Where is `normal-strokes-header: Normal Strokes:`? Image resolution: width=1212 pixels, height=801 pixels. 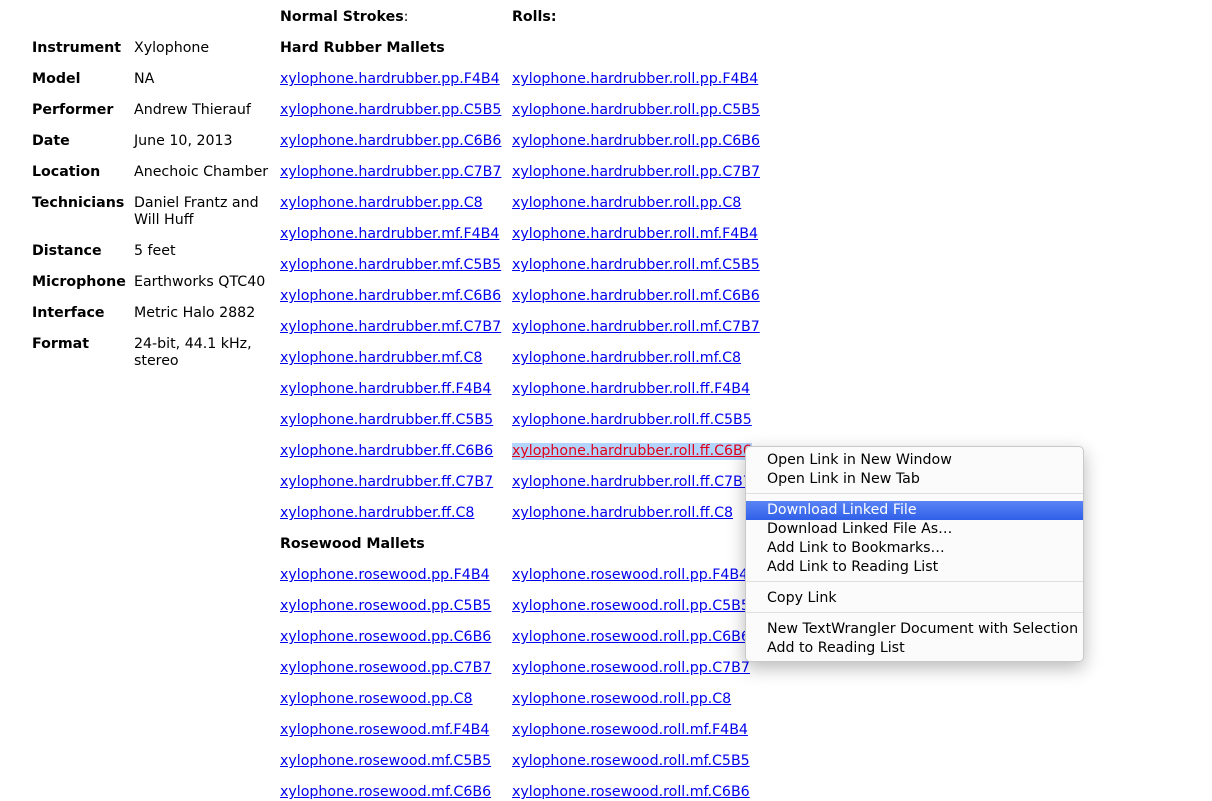 normal-strokes-header: Normal Strokes: is located at coordinates (344, 17).